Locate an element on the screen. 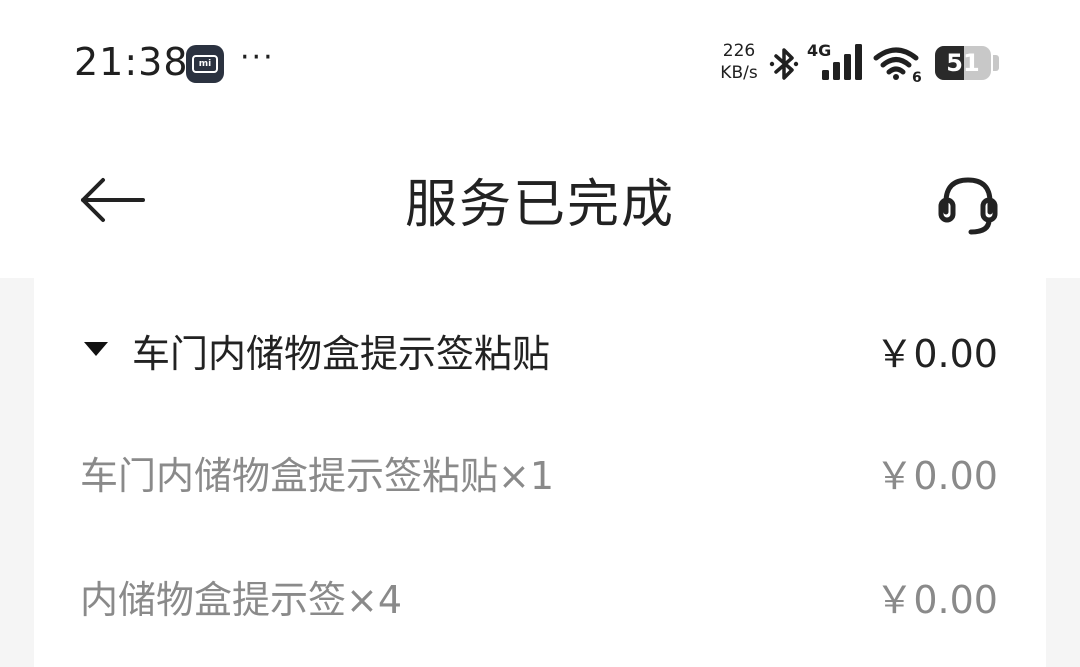  battery-level: 51 is located at coordinates (963, 63).